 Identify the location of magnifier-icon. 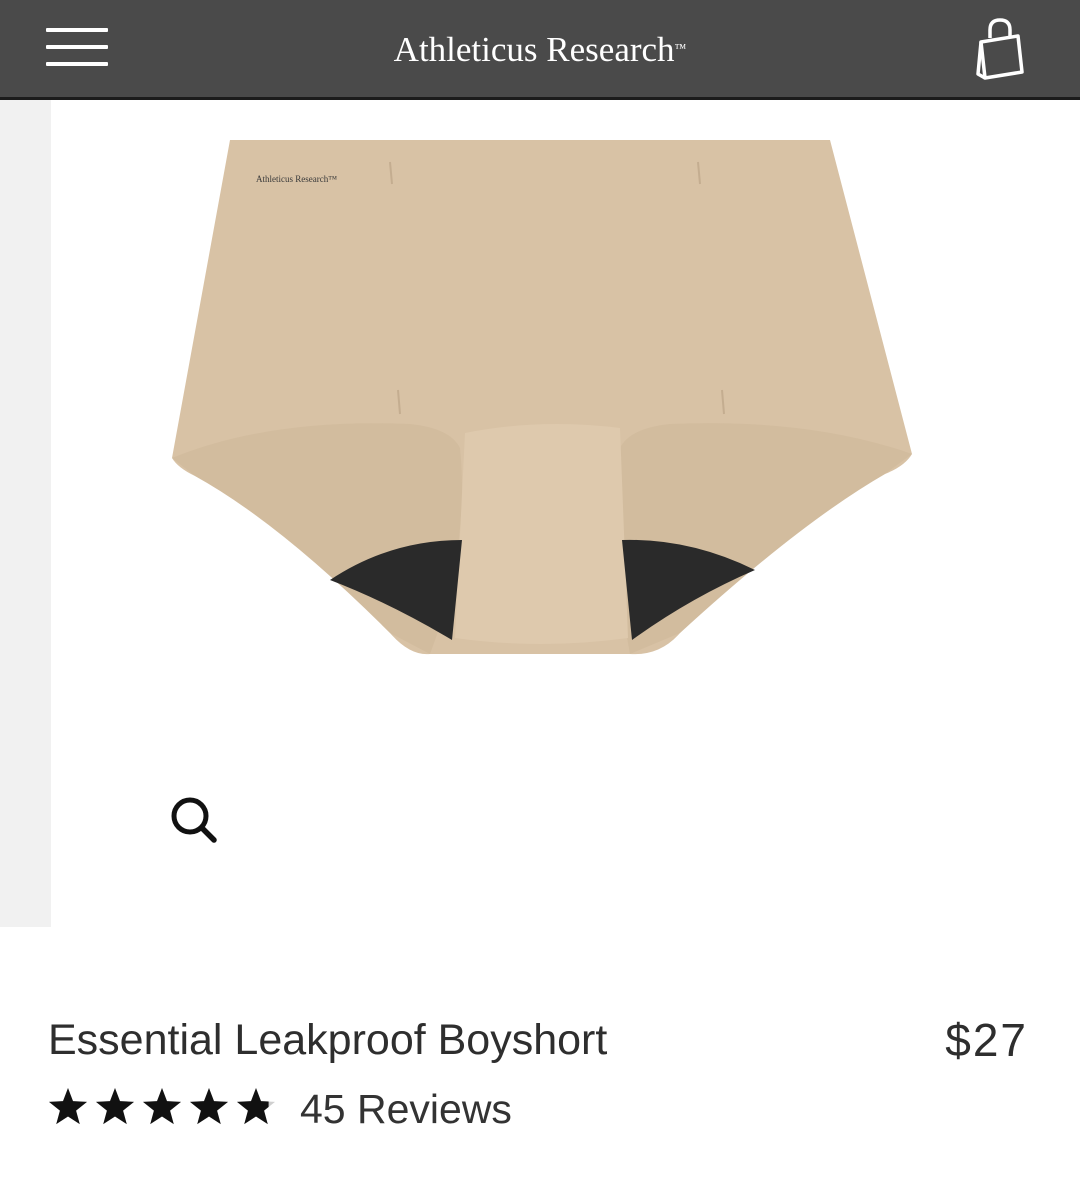
(194, 820).